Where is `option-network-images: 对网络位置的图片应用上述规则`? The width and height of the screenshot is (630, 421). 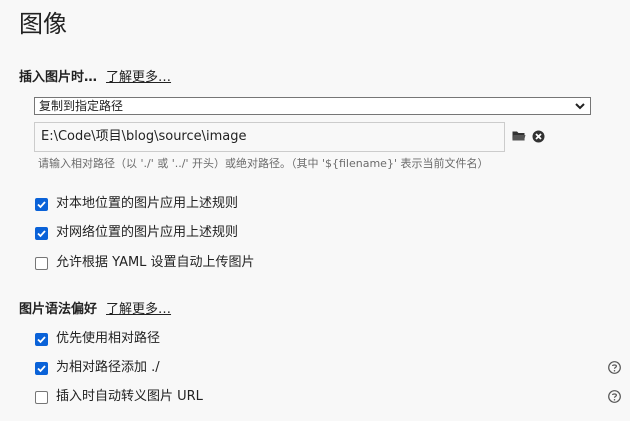
option-network-images: 对网络位置的图片应用上述规则 is located at coordinates (136, 233).